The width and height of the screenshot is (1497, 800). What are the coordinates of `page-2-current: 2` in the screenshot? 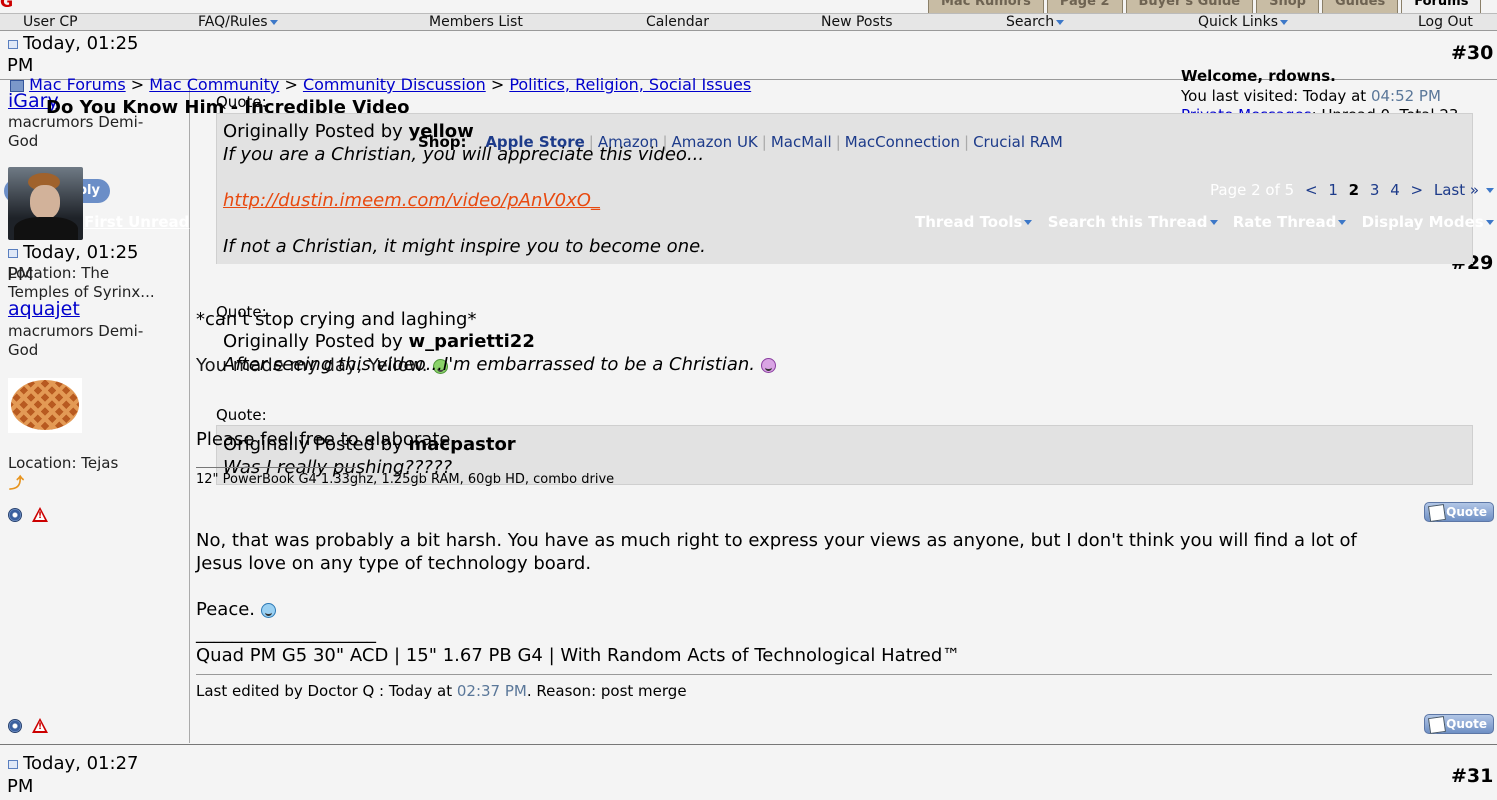 It's located at (1354, 190).